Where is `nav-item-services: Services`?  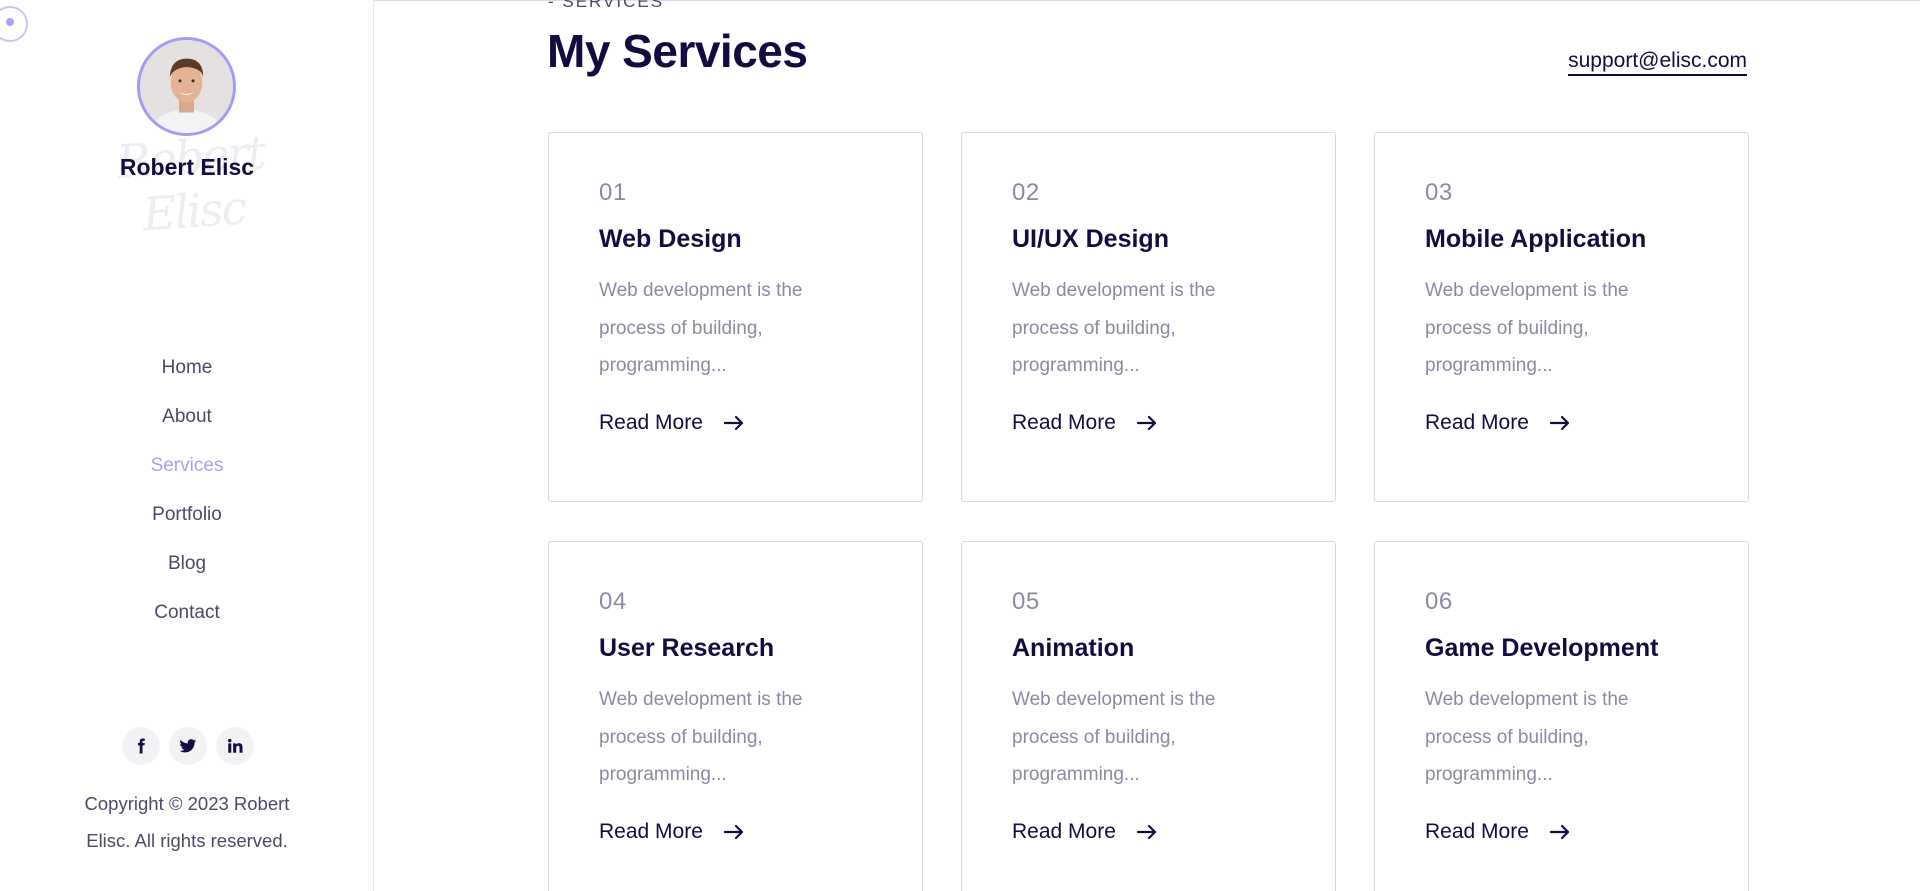
nav-item-services: Services is located at coordinates (187, 465).